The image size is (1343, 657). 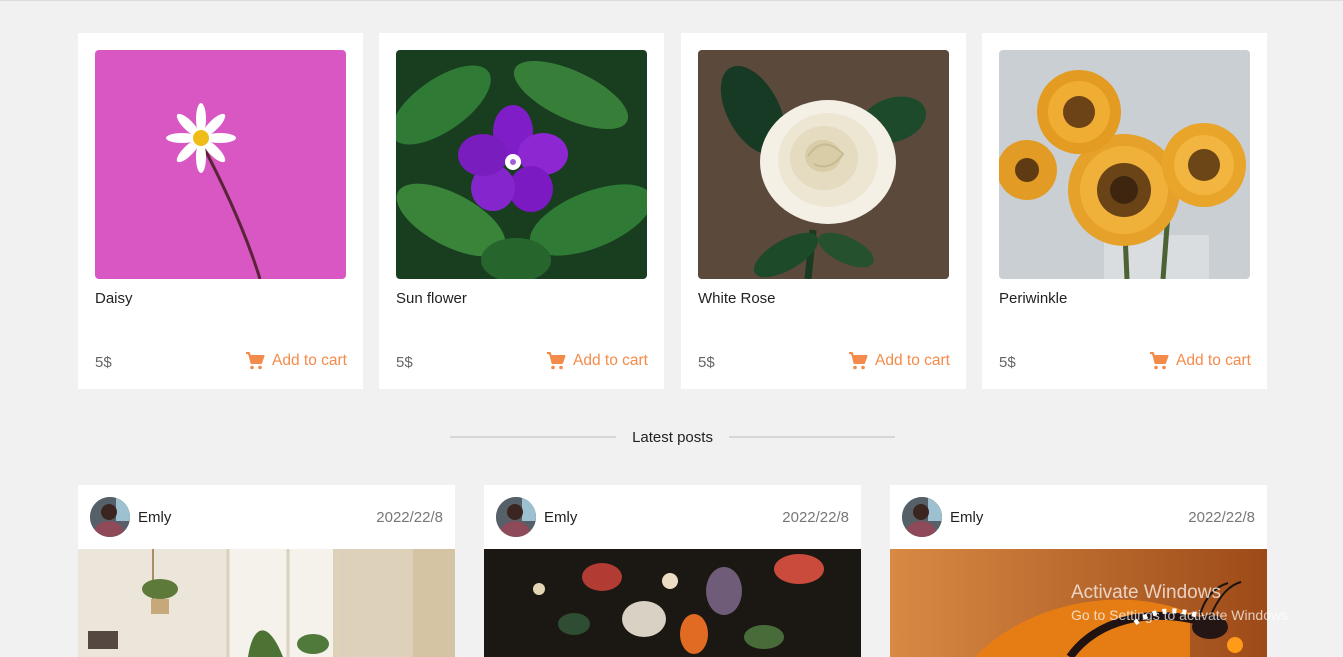 I want to click on top-divider, so click(x=671, y=0).